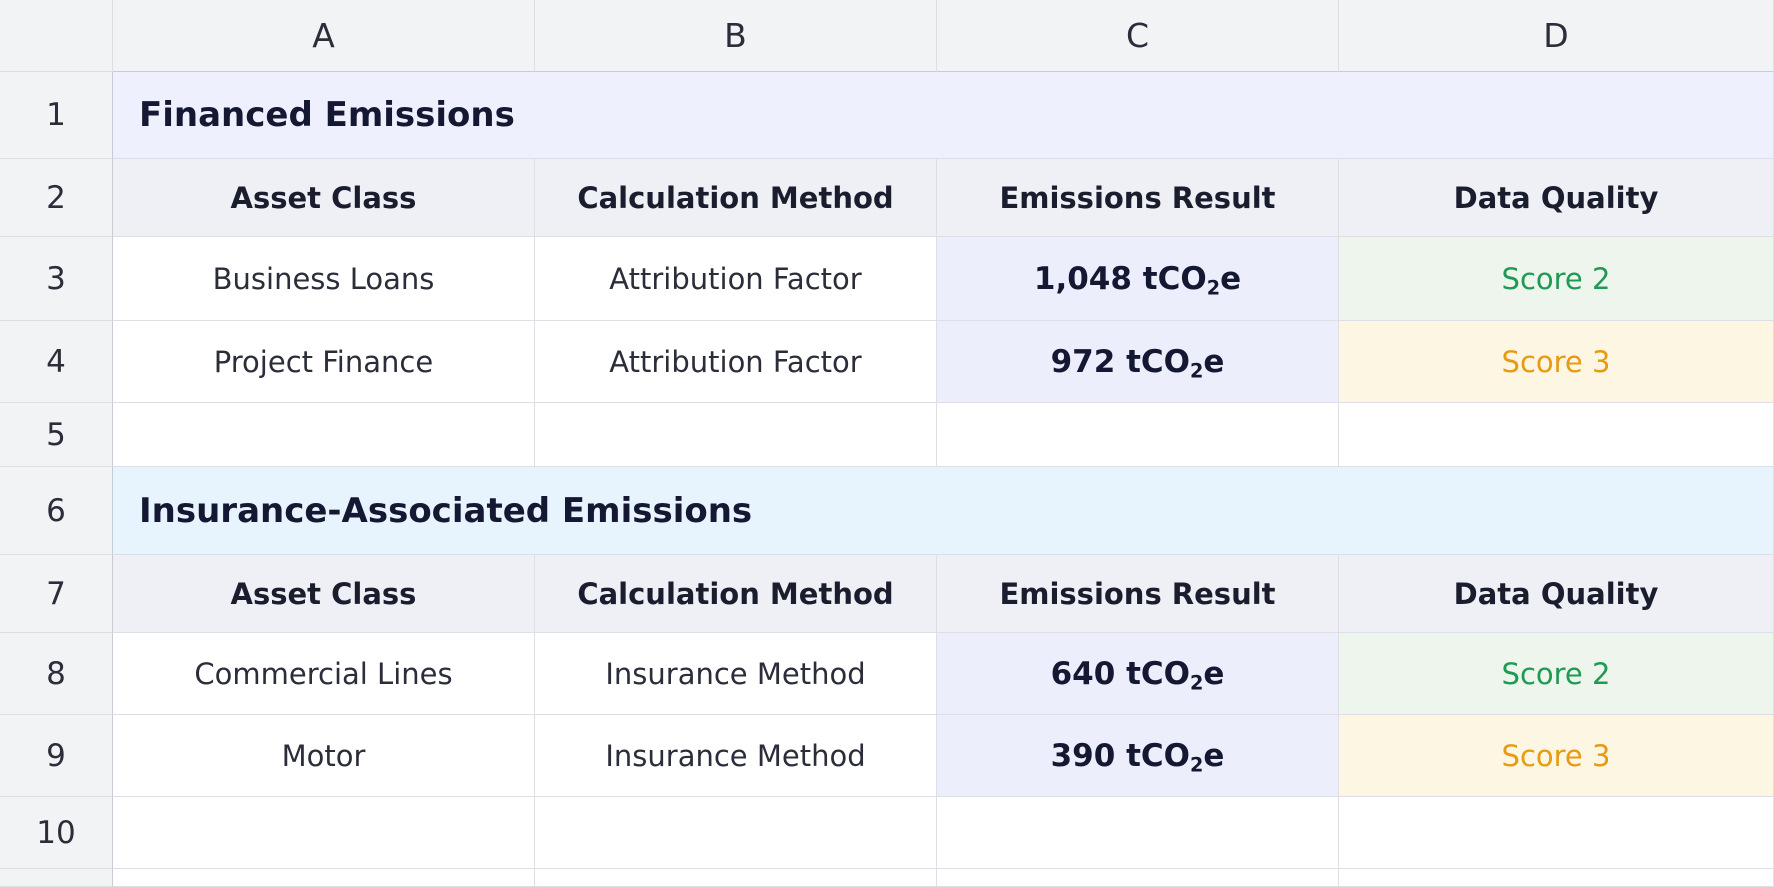 Image resolution: width=1774 pixels, height=887 pixels. I want to click on cell-b11, so click(736, 878).